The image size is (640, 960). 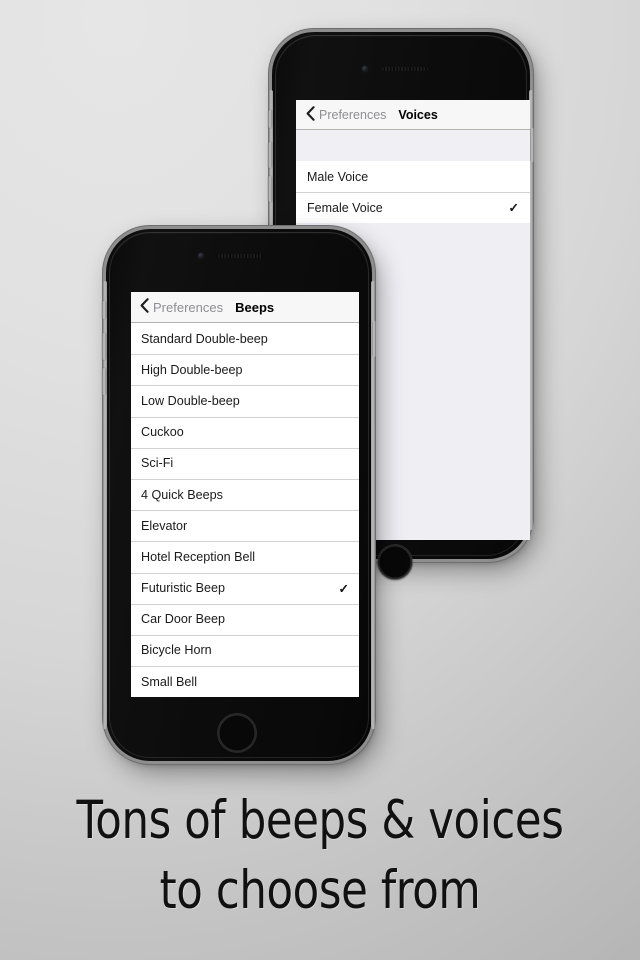 What do you see at coordinates (192, 369) in the screenshot?
I see `list-item-label: High Double-beep` at bounding box center [192, 369].